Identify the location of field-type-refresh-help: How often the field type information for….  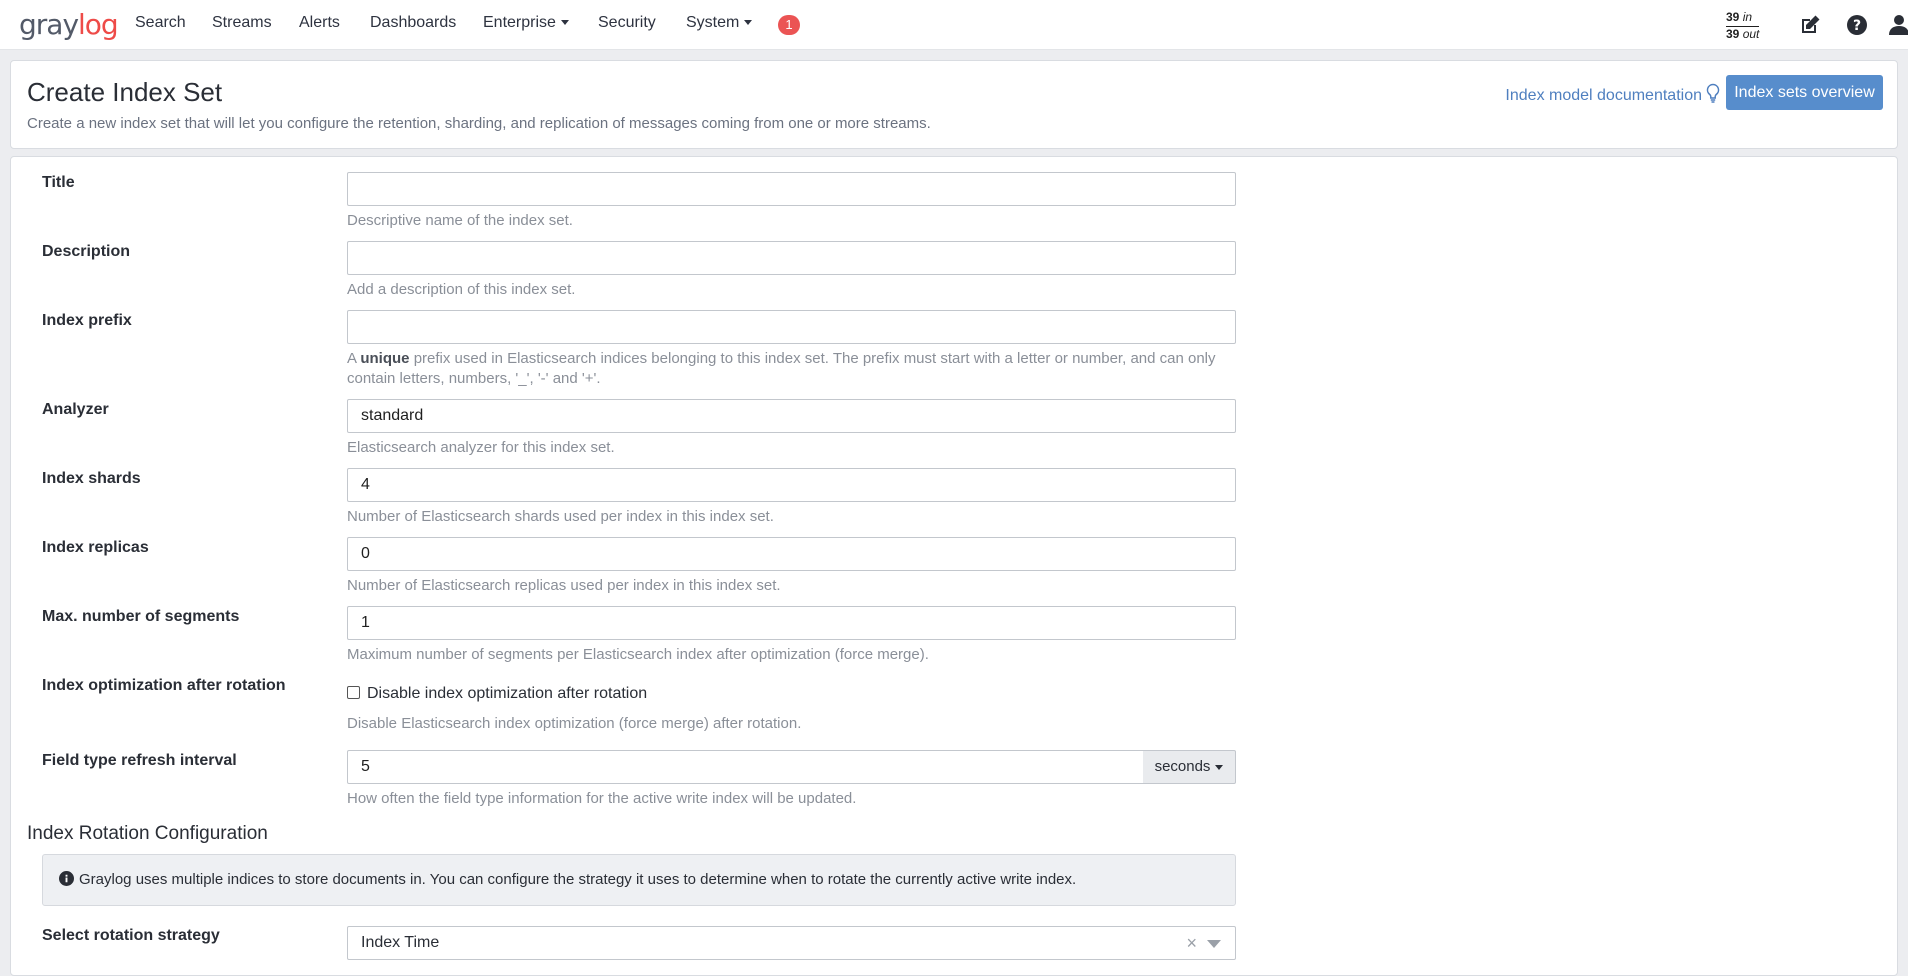
(602, 798).